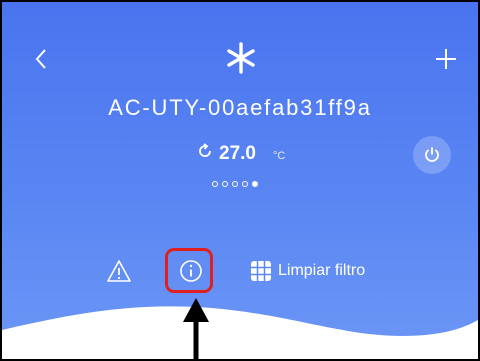 This screenshot has width=480, height=361. I want to click on clean-filter-button: Limpiar filtro, so click(307, 271).